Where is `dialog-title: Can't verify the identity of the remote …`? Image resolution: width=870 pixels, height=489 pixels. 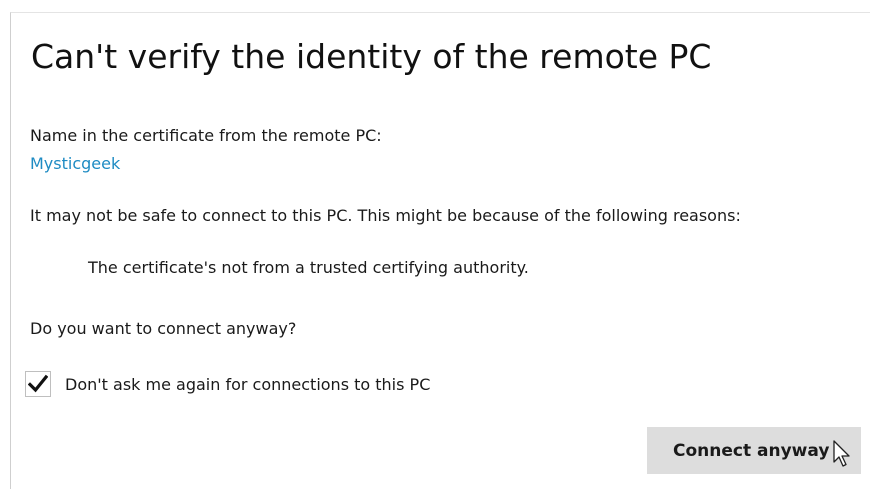 dialog-title: Can't verify the identity of the remote … is located at coordinates (371, 56).